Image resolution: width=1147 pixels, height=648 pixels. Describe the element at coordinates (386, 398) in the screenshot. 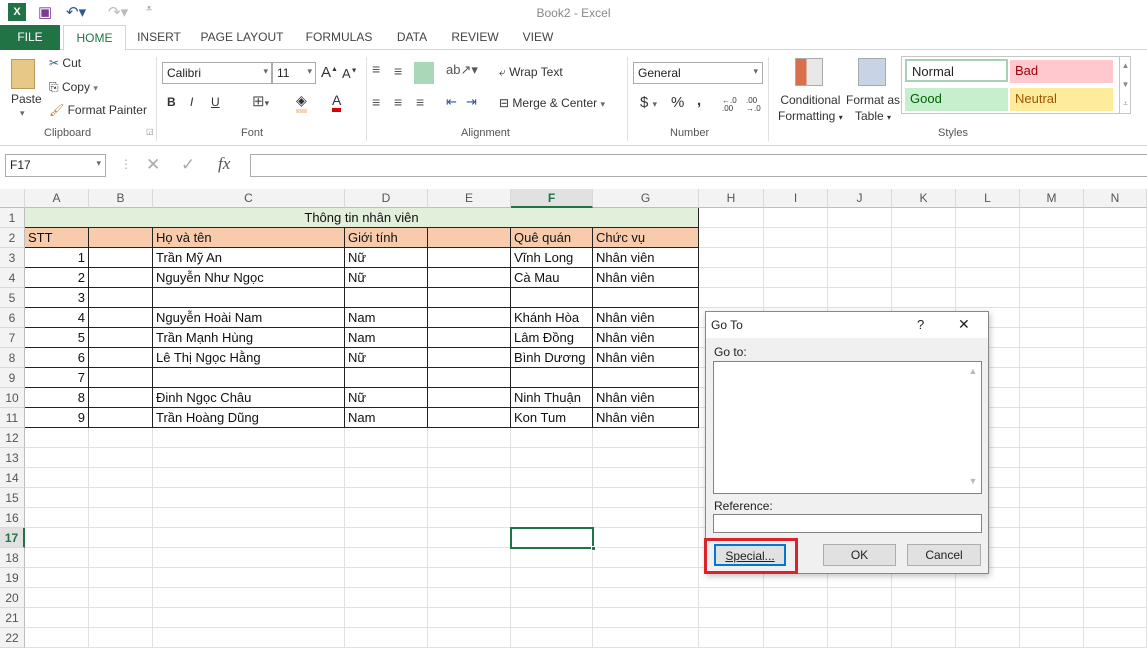

I see `cell-D10: Nữ` at that location.